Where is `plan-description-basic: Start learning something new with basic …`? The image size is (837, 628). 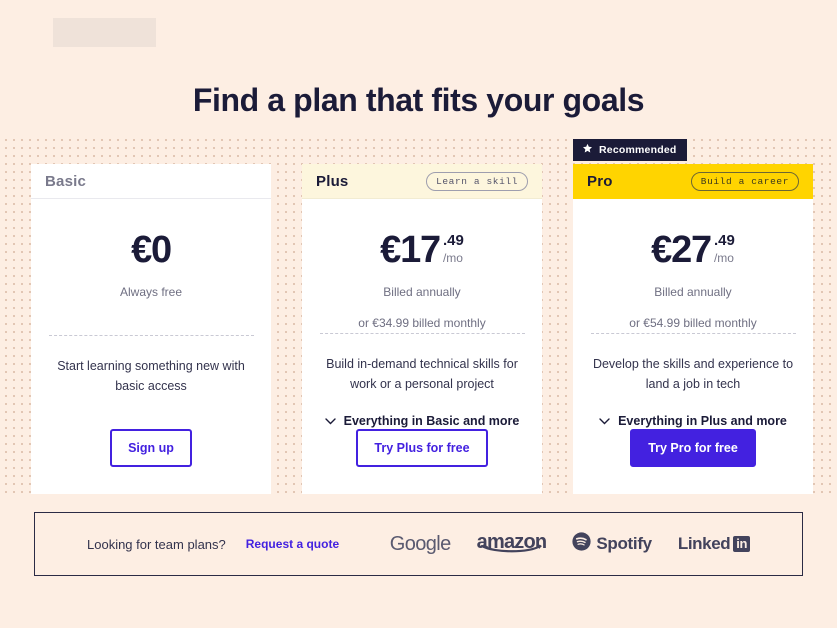
plan-description-basic: Start learning something new with basic … is located at coordinates (151, 375).